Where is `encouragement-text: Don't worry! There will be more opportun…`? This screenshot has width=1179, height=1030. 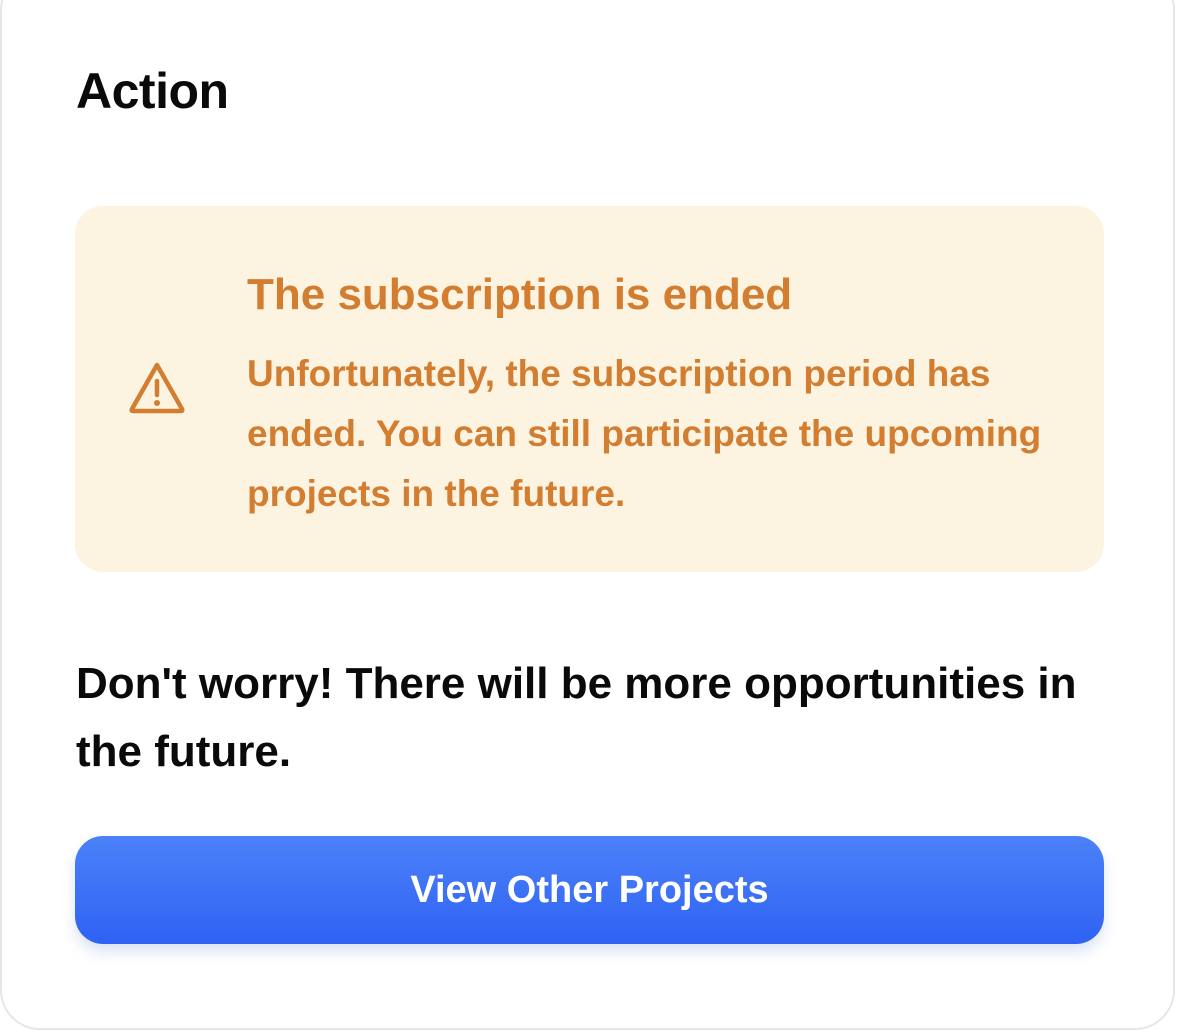 encouragement-text: Don't worry! There will be more opportun… is located at coordinates (576, 717).